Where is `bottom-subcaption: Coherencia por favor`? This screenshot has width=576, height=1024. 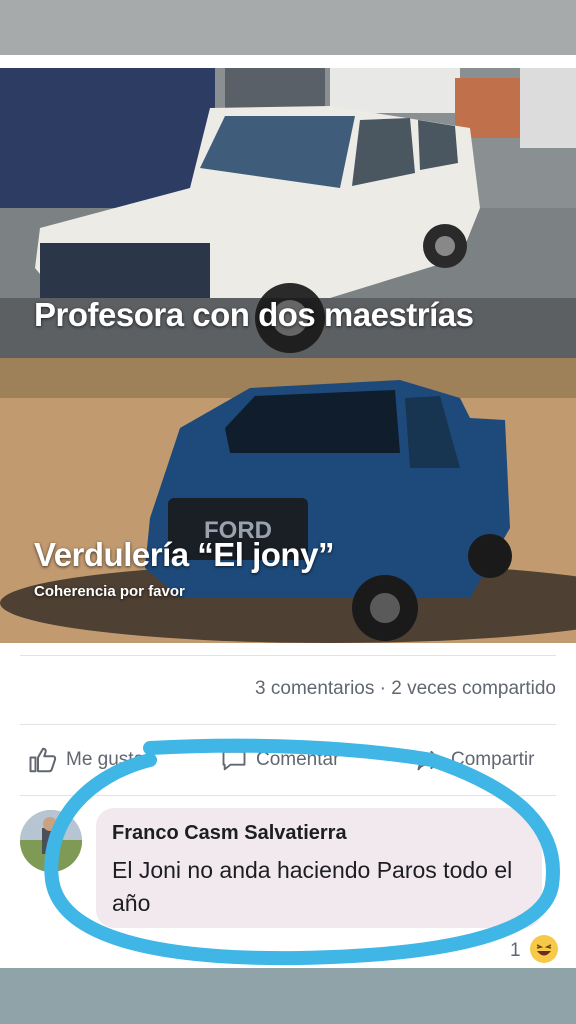 bottom-subcaption: Coherencia por favor is located at coordinates (109, 591).